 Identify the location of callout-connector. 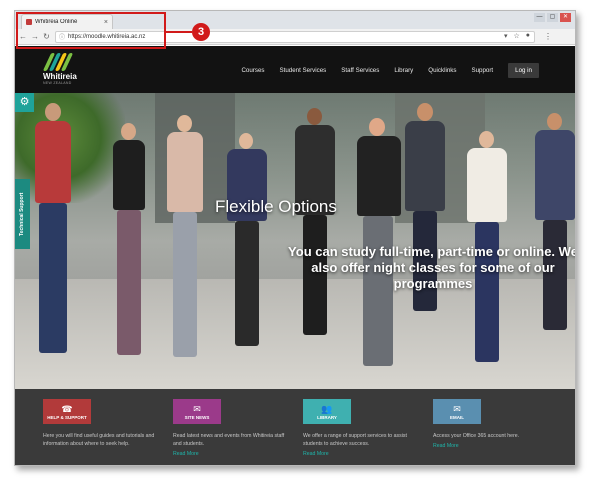
(179, 32).